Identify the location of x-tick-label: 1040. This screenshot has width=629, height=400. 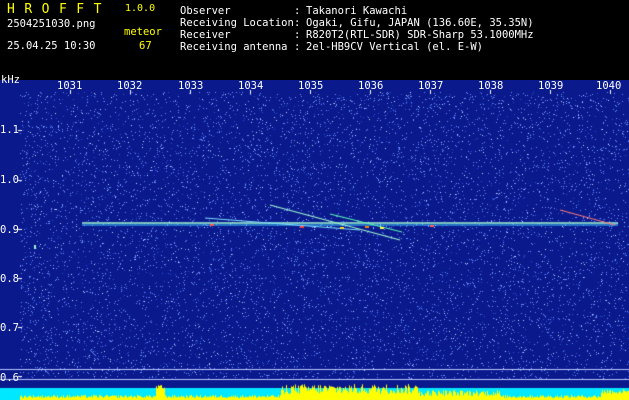
(609, 86).